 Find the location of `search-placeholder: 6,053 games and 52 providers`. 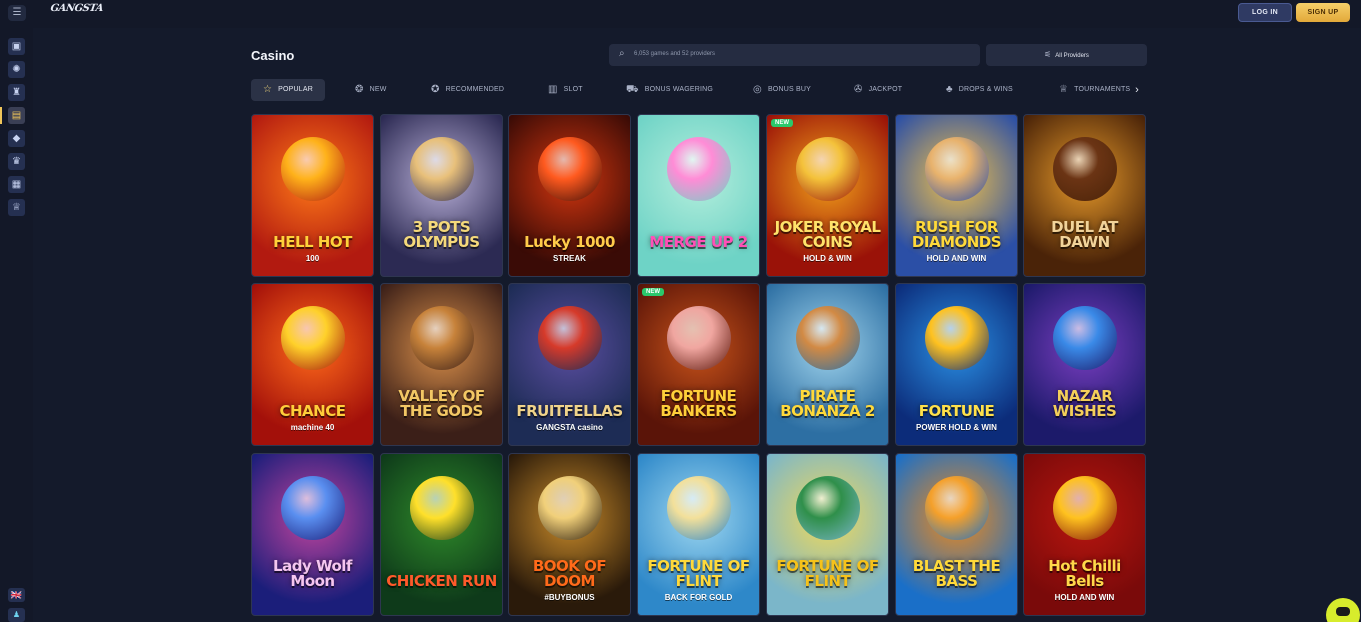

search-placeholder: 6,053 games and 52 providers is located at coordinates (675, 54).